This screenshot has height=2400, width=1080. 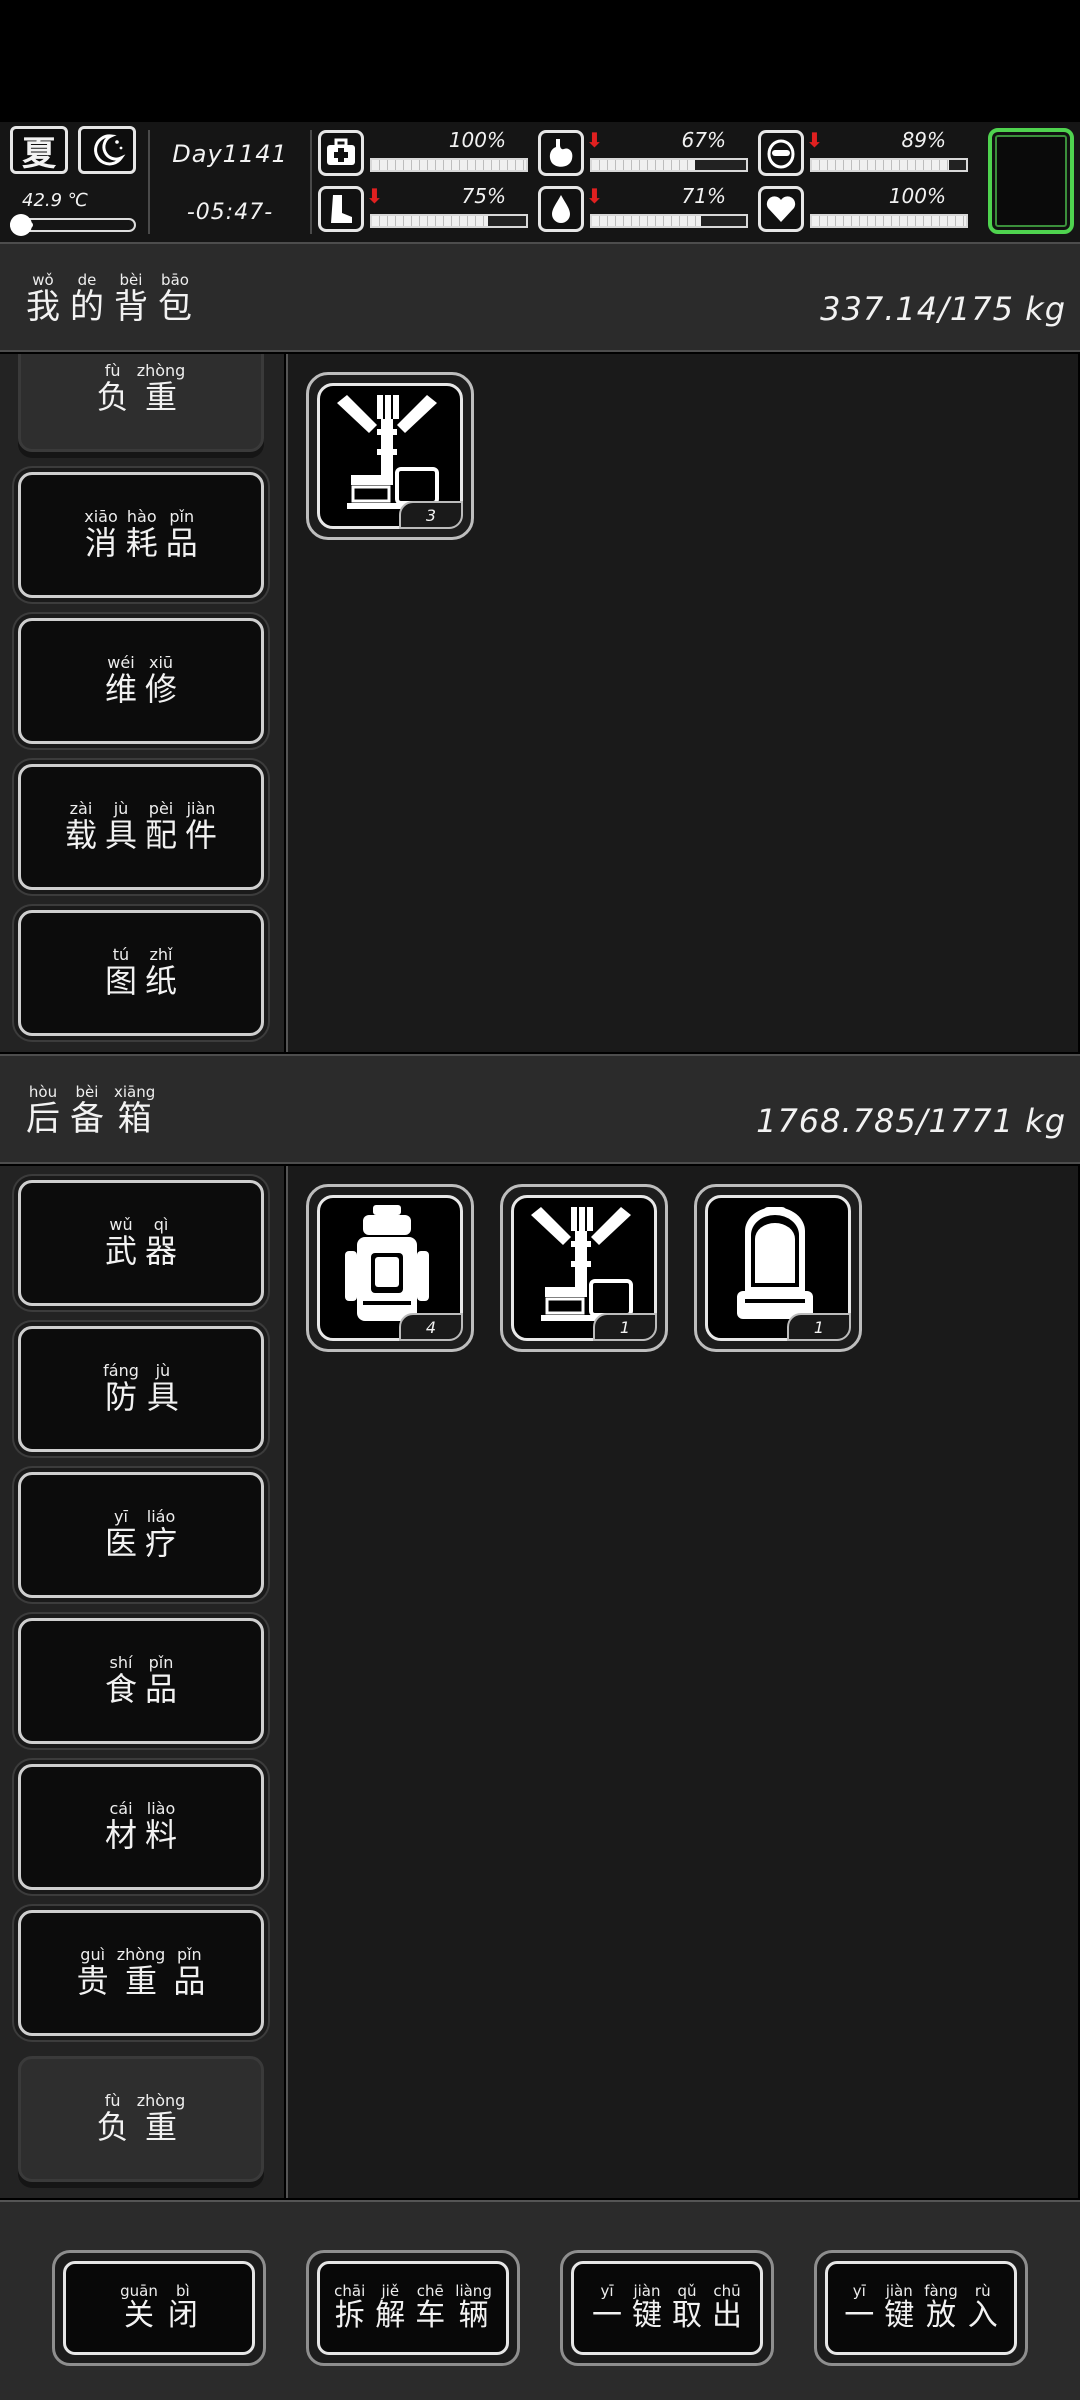 What do you see at coordinates (141, 1389) in the screenshot?
I see `category-button: fáng 防 jù 具` at bounding box center [141, 1389].